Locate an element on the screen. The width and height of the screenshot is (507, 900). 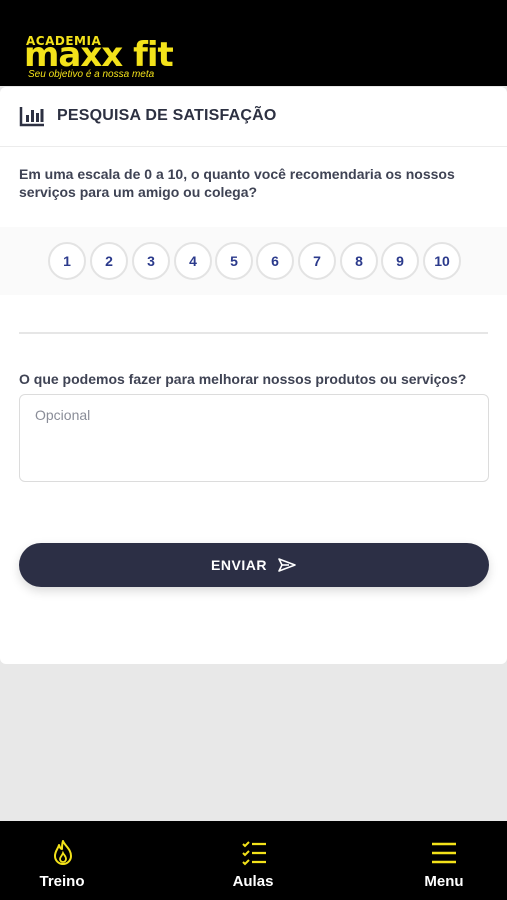
bar-chart-icon is located at coordinates (31, 117).